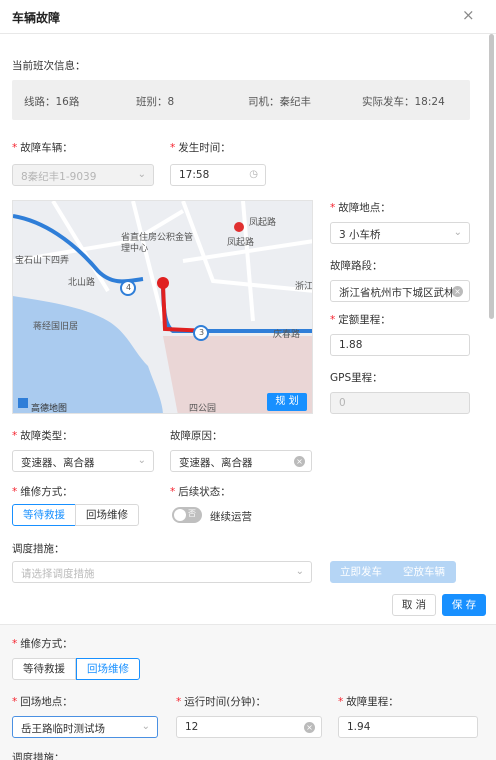 Image resolution: width=496 pixels, height=760 pixels. I want to click on map-marker-3: 3, so click(202, 332).